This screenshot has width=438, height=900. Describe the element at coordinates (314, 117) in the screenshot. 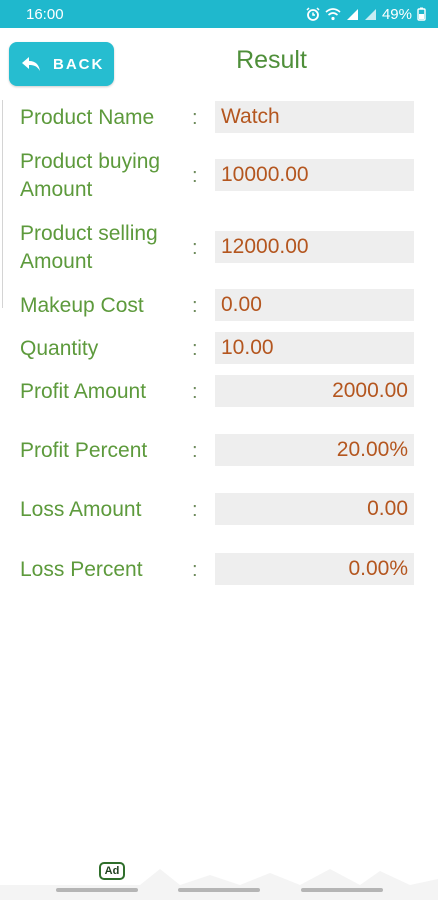

I see `value-product-name: Watch` at that location.